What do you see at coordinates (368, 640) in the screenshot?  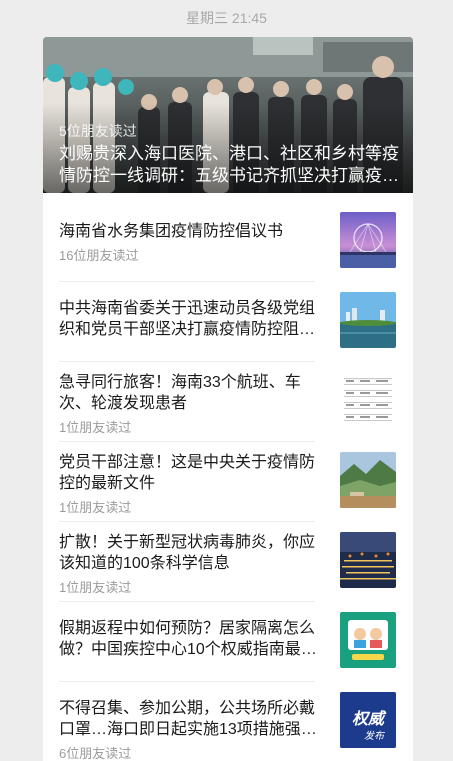 I see `health-guide-illustration` at bounding box center [368, 640].